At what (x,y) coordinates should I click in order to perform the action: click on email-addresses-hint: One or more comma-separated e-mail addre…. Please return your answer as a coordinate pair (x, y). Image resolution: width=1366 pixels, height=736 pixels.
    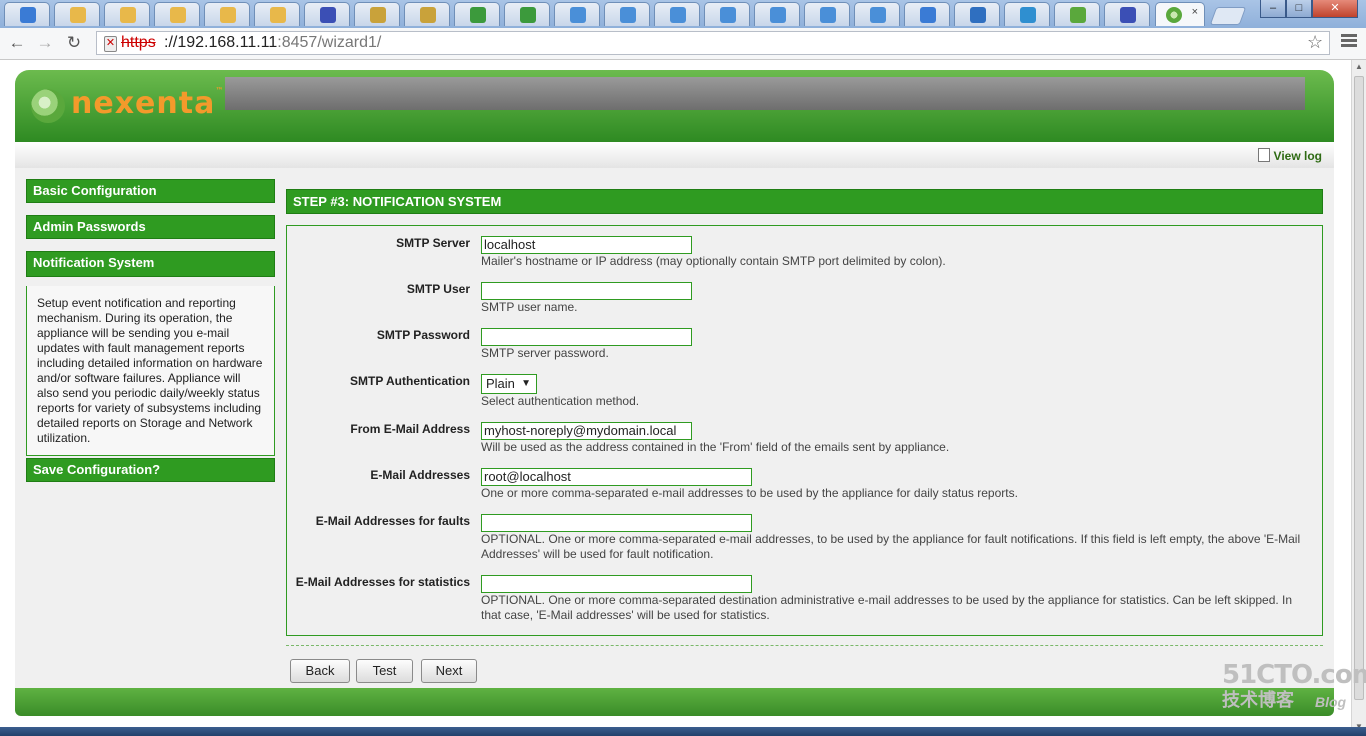
    Looking at the image, I should click on (749, 493).